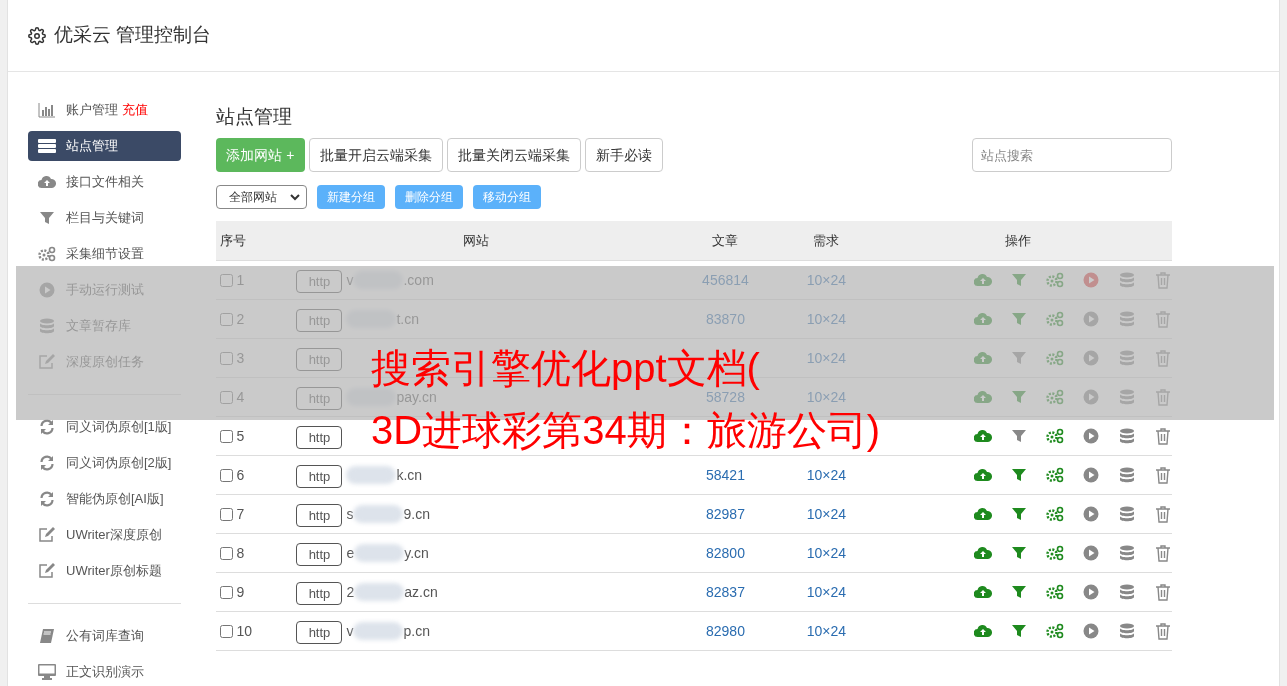 This screenshot has height=686, width=1287. Describe the element at coordinates (623, 155) in the screenshot. I see `action-button: 新手必读` at that location.